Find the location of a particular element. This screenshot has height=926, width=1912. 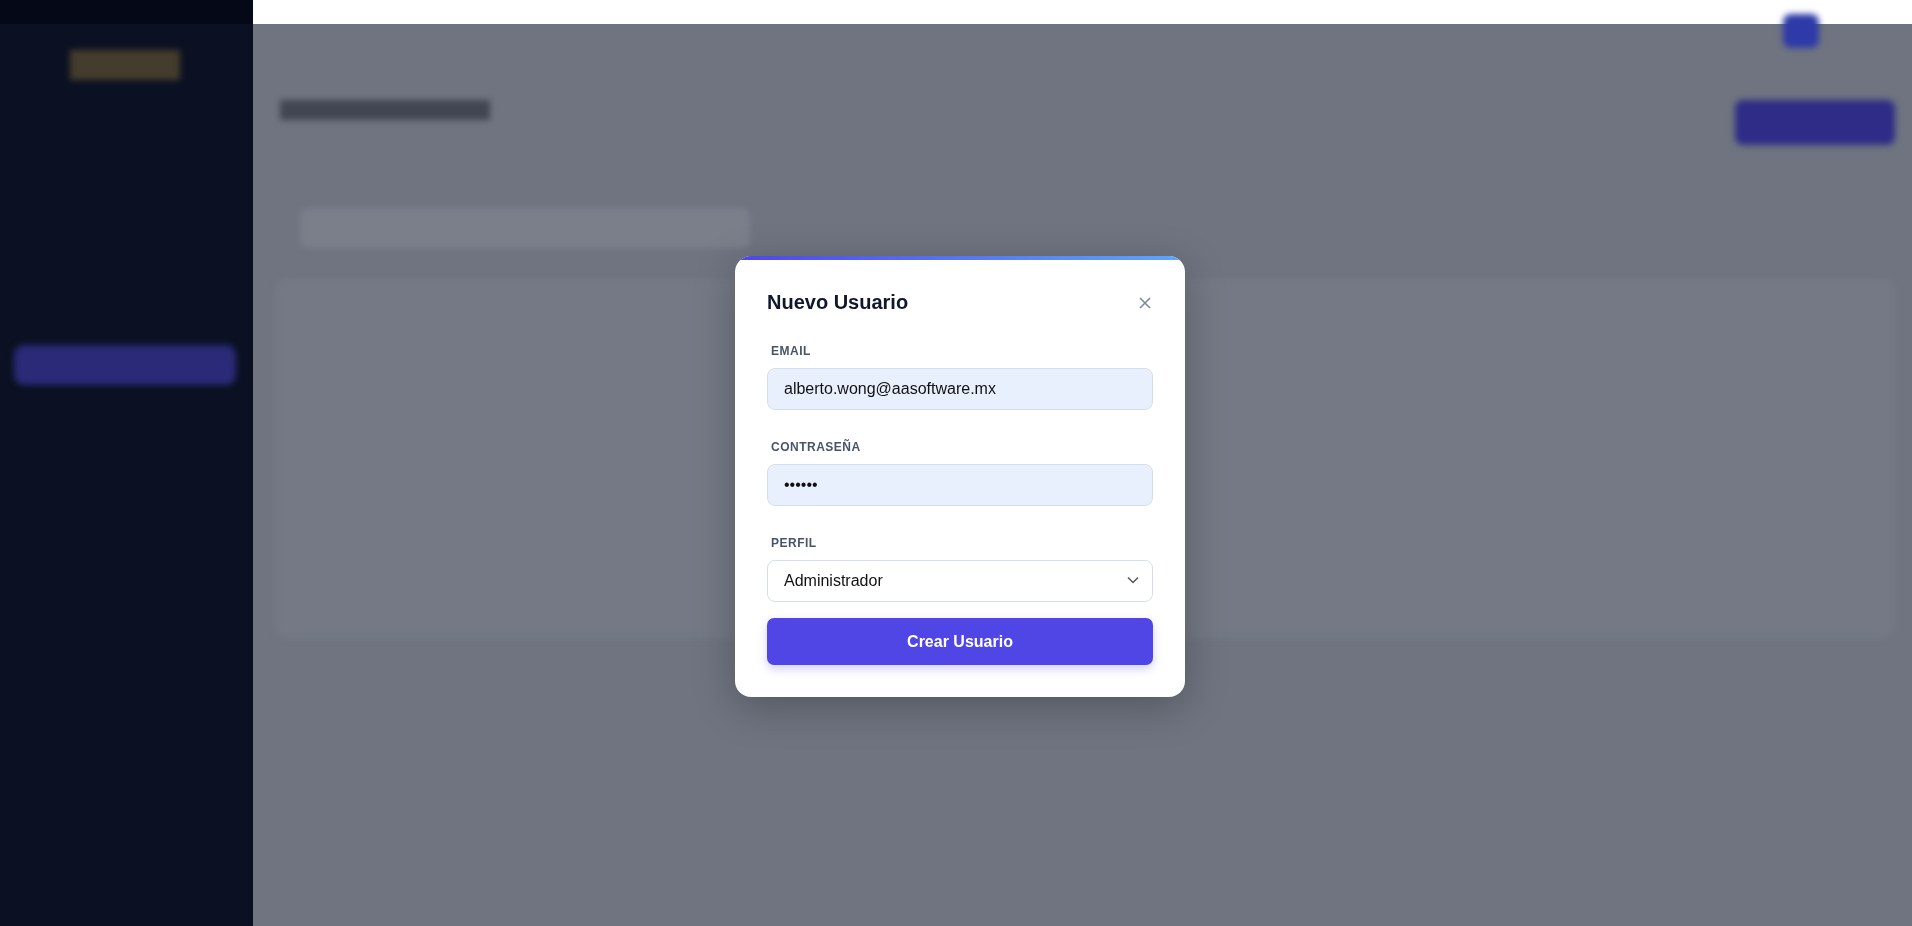

field-label: CONTRASEÑA is located at coordinates (816, 447).